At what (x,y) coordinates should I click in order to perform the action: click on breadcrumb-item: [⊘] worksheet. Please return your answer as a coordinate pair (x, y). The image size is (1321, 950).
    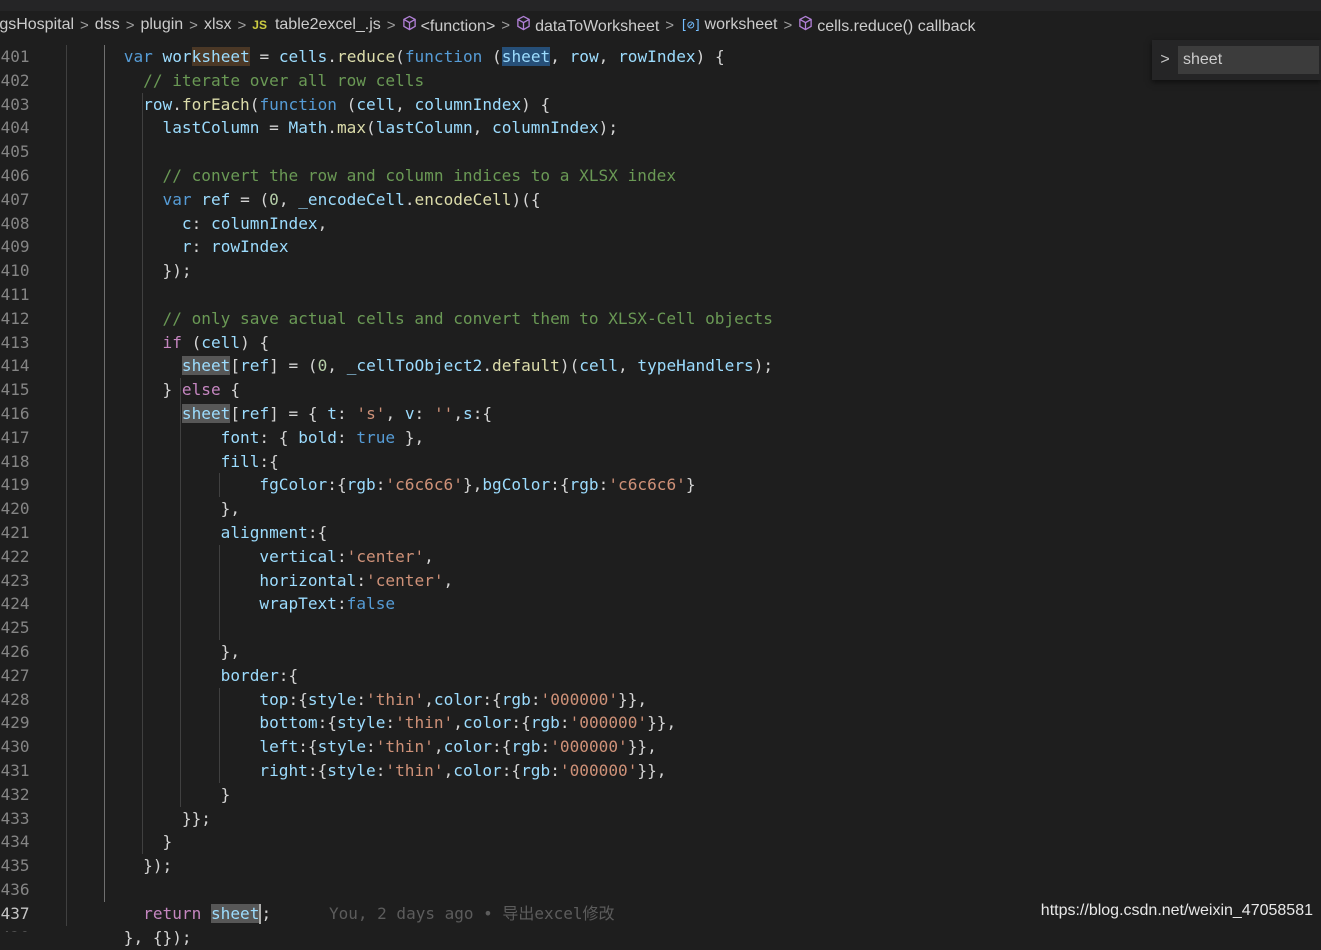
    Looking at the image, I should click on (728, 25).